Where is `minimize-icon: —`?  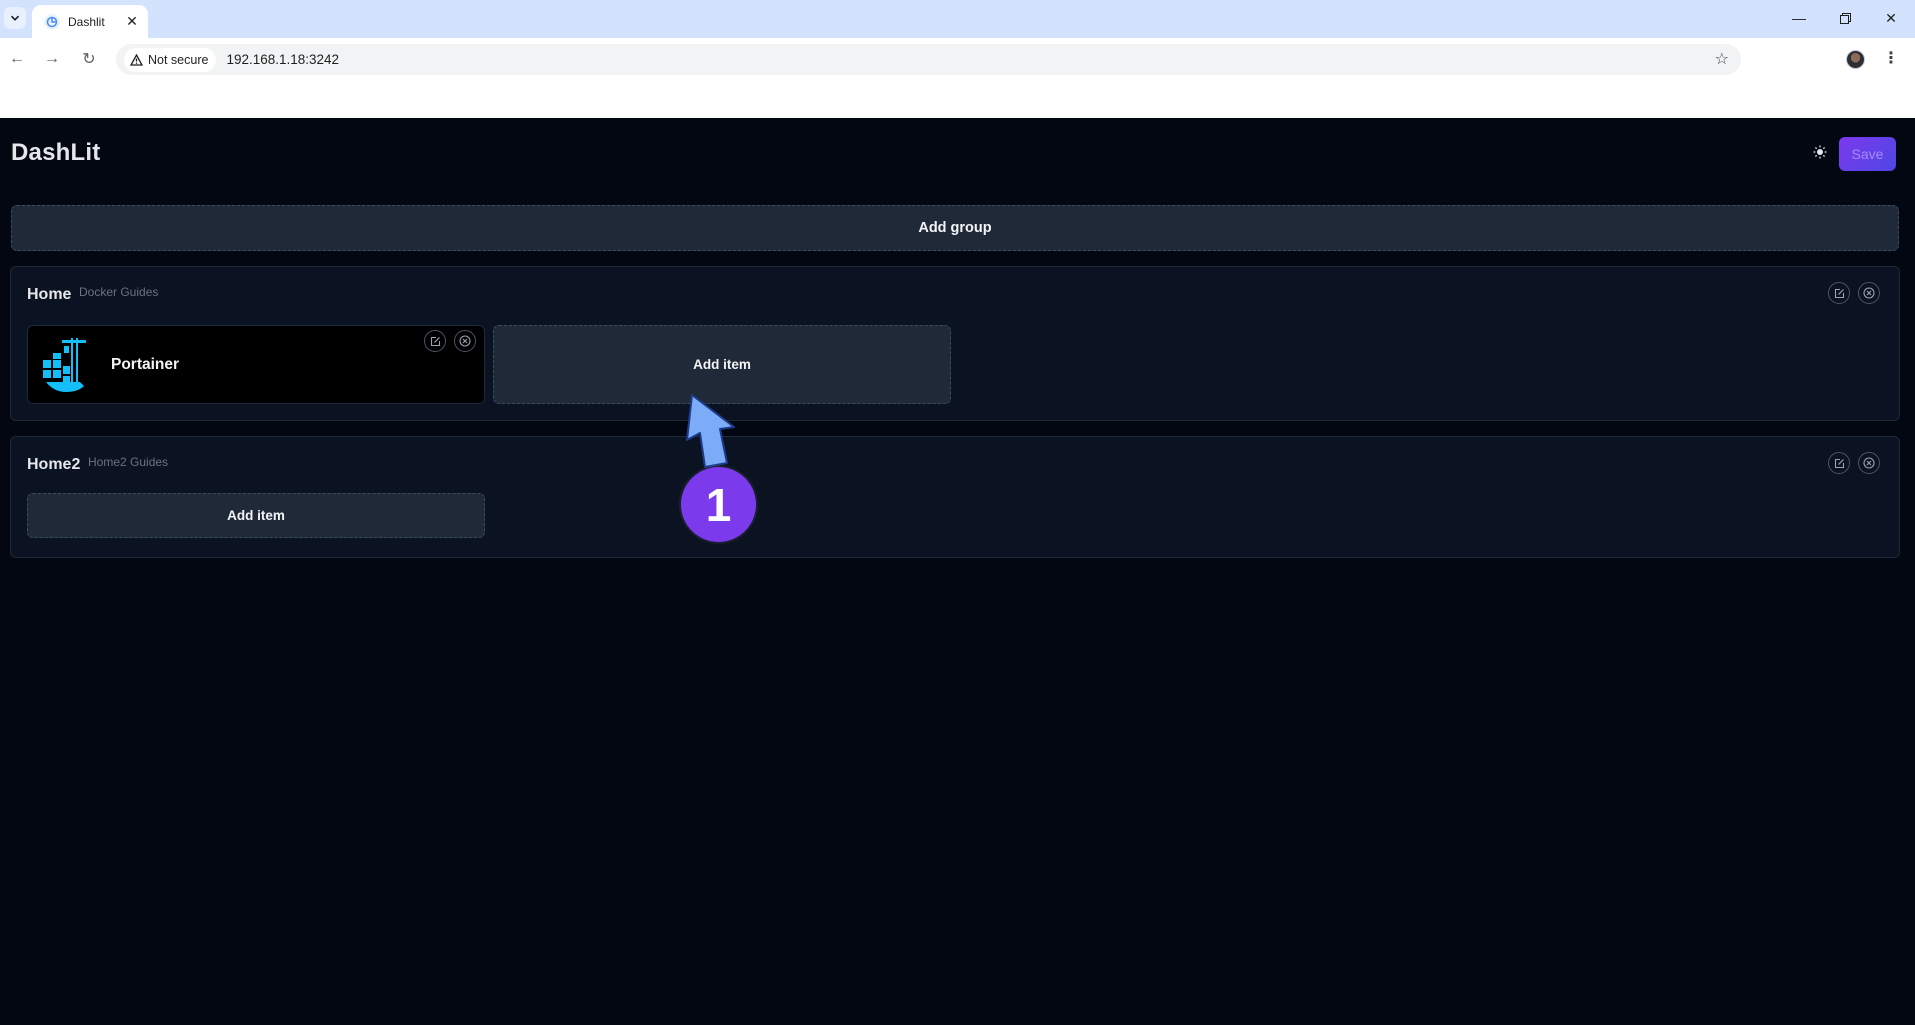
minimize-icon: — is located at coordinates (1799, 18).